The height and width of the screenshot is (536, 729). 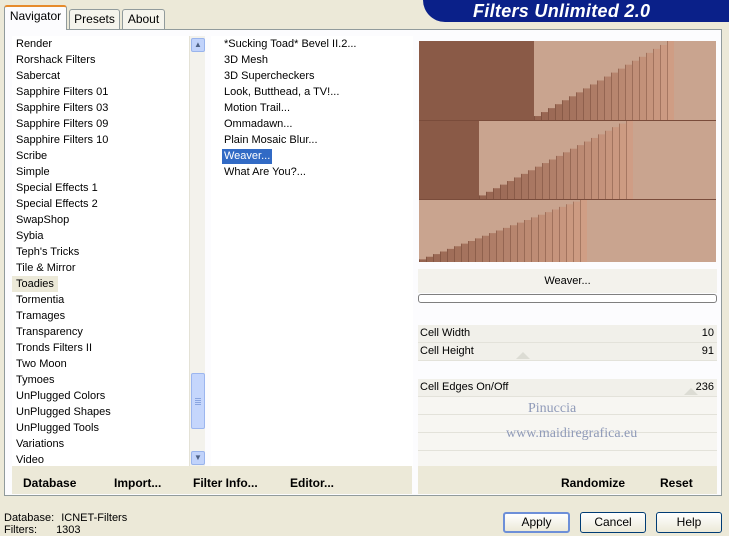 What do you see at coordinates (101, 268) in the screenshot?
I see `category-item: Tile & Mirror` at bounding box center [101, 268].